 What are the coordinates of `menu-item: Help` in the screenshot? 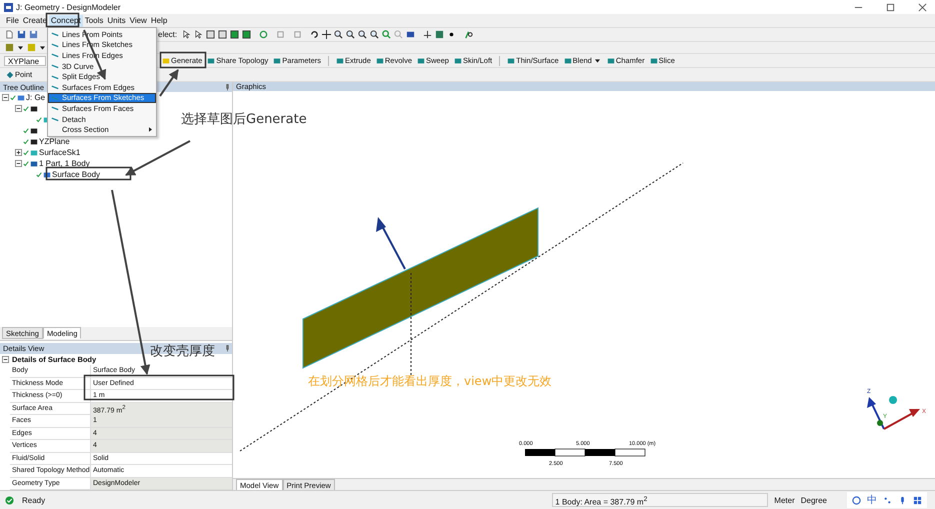 It's located at (159, 20).